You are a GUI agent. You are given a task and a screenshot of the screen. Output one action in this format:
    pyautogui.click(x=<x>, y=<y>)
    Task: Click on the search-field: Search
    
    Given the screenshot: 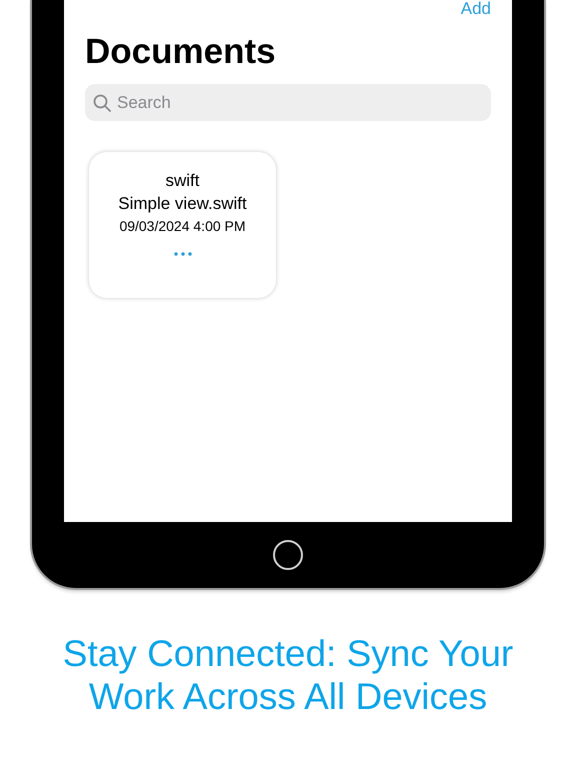 What is the action you would take?
    pyautogui.click(x=288, y=102)
    